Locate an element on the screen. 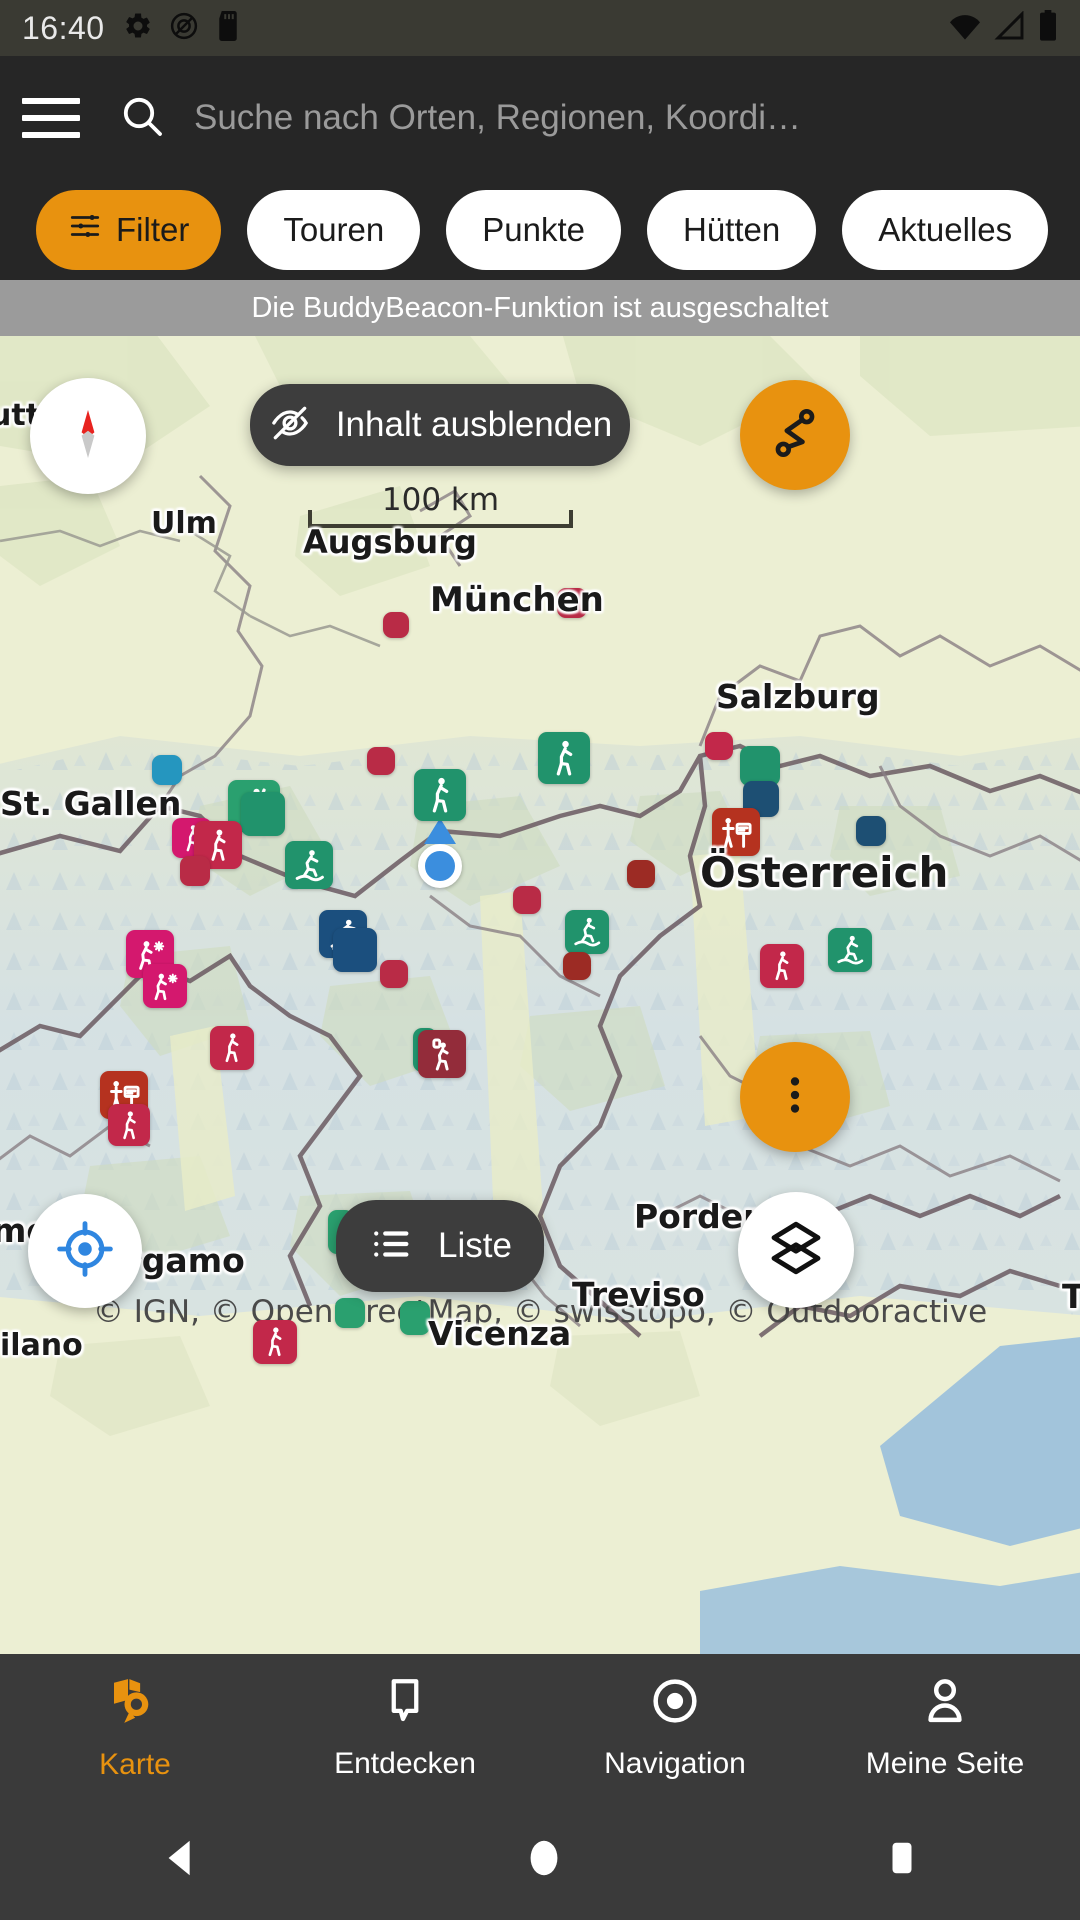 The height and width of the screenshot is (1920, 1080). target-icon is located at coordinates (675, 1703).